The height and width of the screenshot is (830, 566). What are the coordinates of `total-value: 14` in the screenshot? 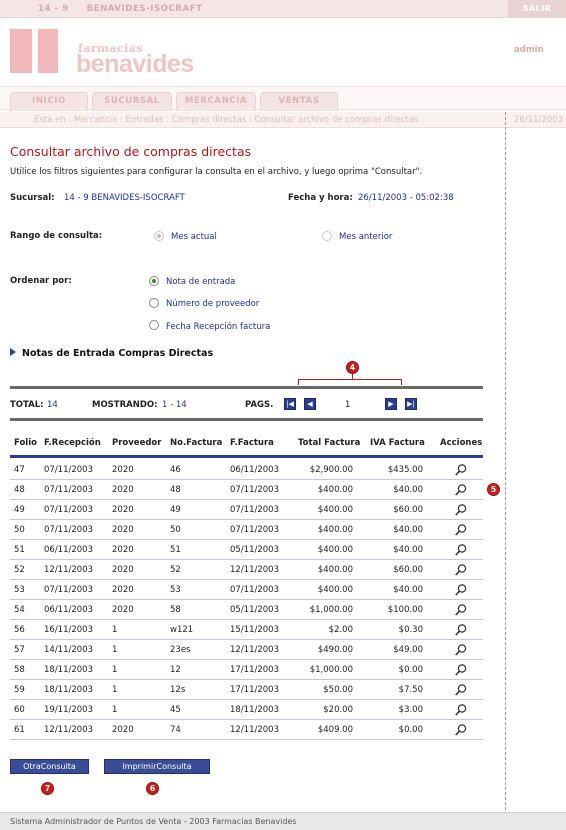 It's located at (52, 405).